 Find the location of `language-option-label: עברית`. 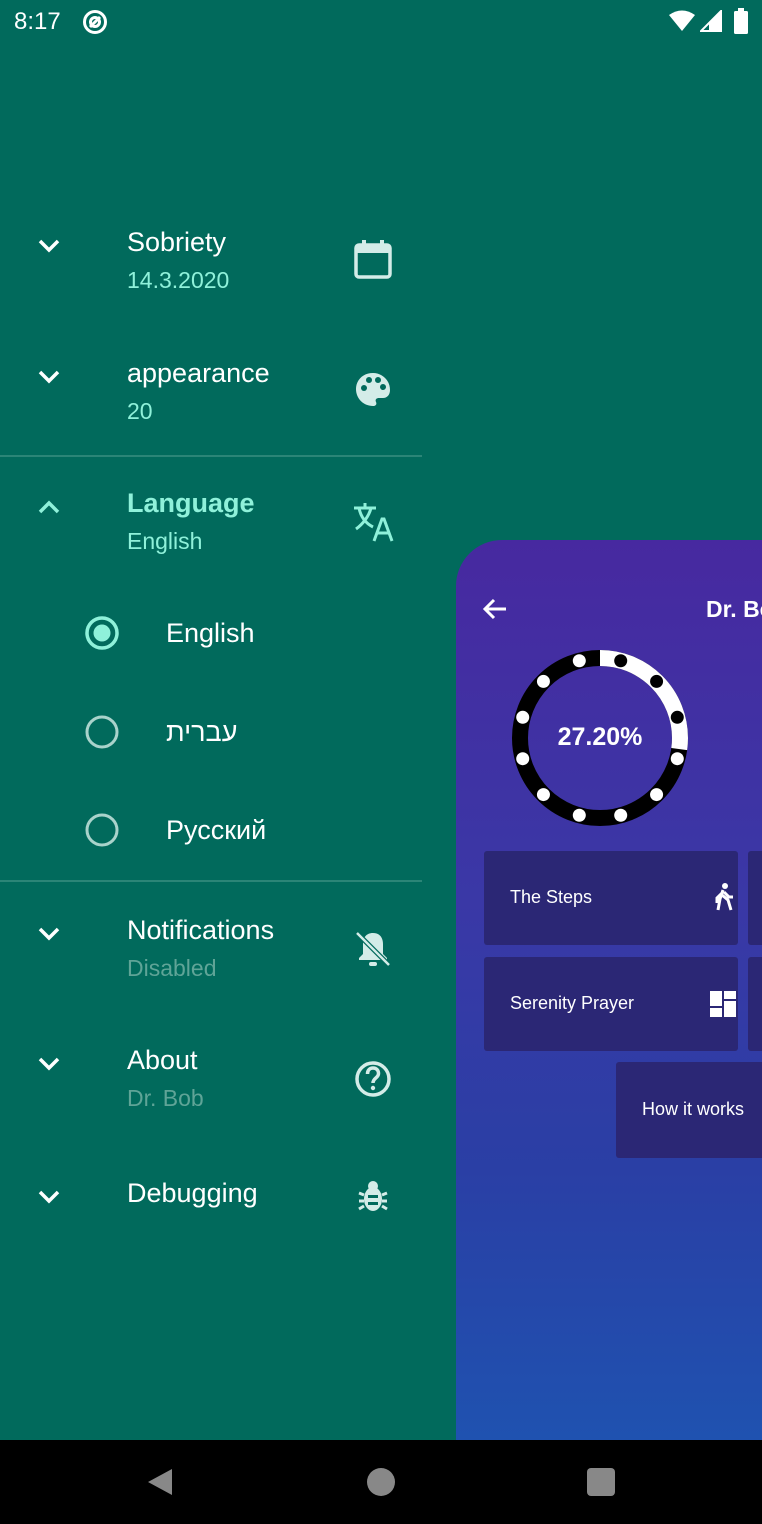

language-option-label: עברית is located at coordinates (202, 732).